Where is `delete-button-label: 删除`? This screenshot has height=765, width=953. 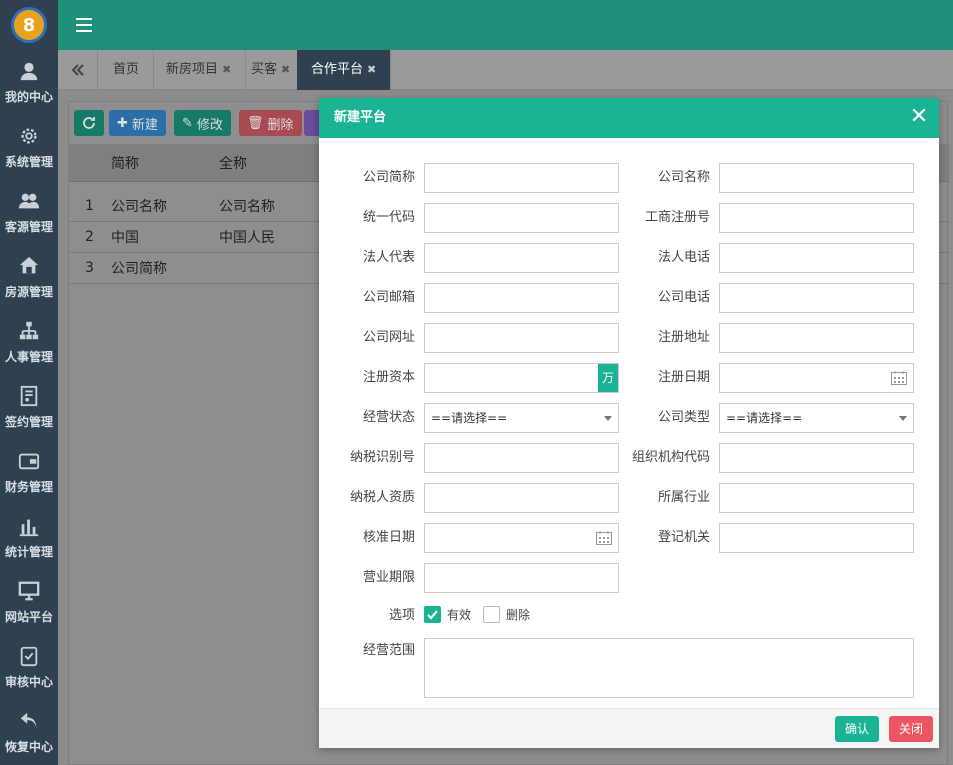 delete-button-label: 删除 is located at coordinates (280, 125).